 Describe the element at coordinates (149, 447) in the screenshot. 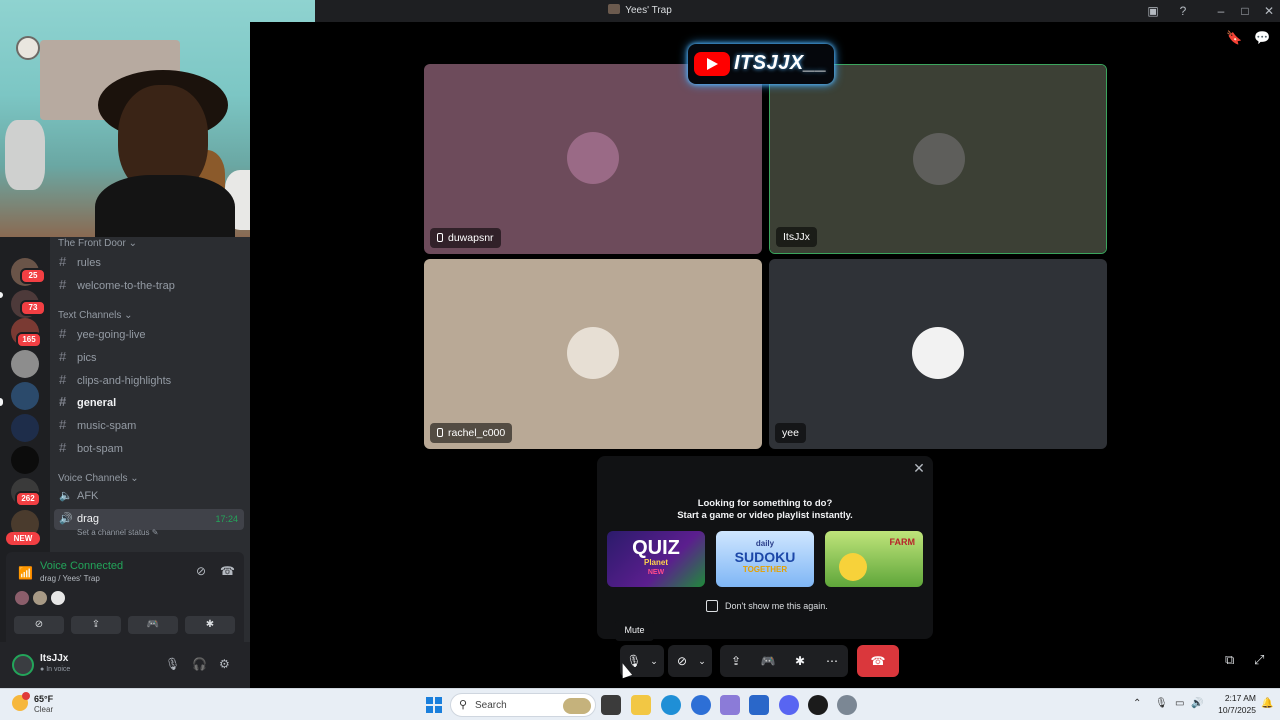

I see `channel-bot-spam: # bot-spam` at that location.